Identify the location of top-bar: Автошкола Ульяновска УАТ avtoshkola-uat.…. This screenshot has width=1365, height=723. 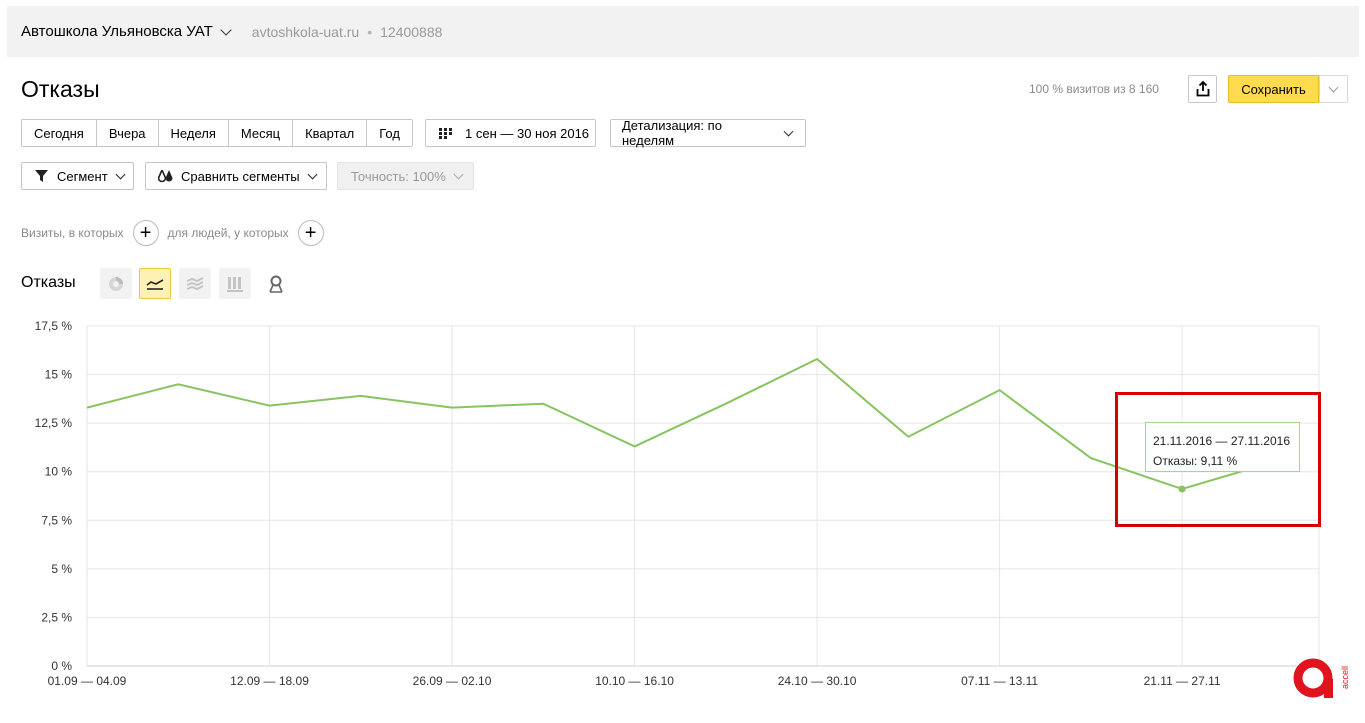
(683, 31).